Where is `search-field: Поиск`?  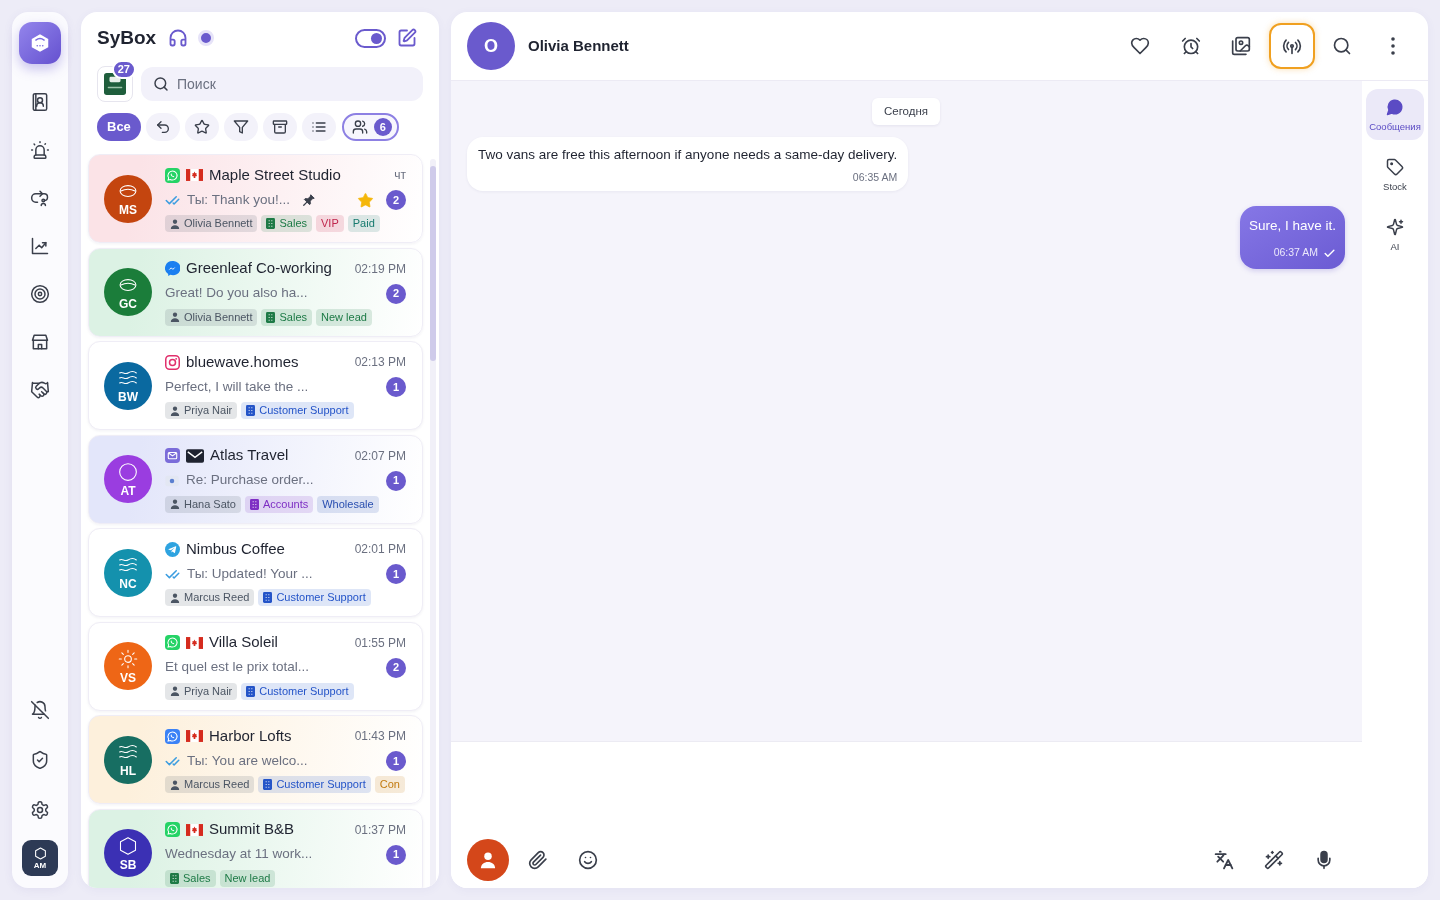 search-field: Поиск is located at coordinates (282, 84).